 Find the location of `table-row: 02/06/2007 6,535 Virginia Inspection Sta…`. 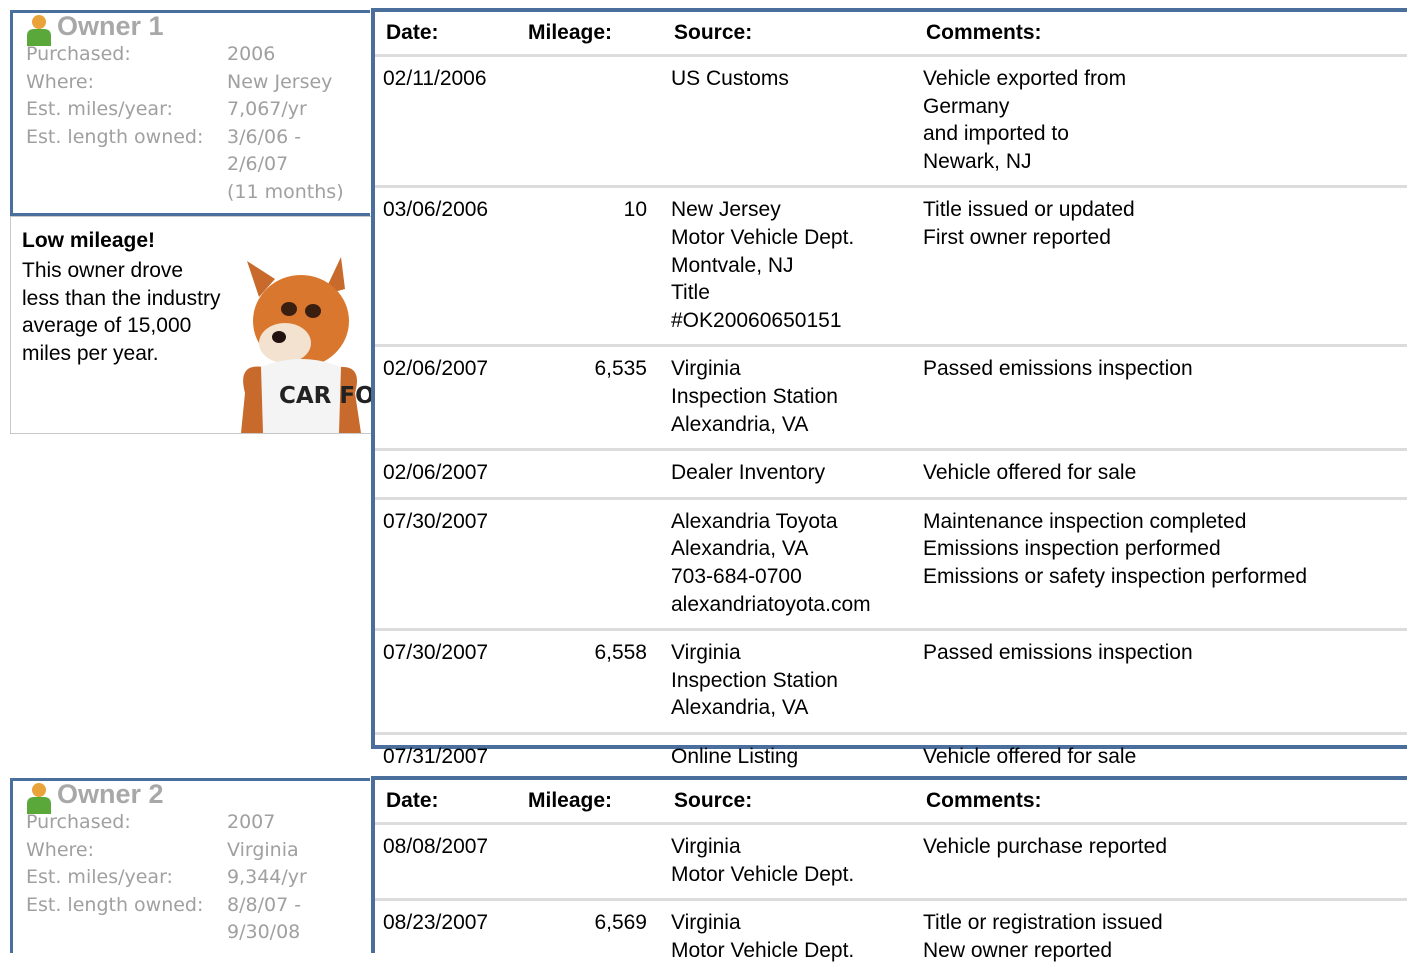

table-row: 02/06/2007 6,535 Virginia Inspection Sta… is located at coordinates (891, 397).